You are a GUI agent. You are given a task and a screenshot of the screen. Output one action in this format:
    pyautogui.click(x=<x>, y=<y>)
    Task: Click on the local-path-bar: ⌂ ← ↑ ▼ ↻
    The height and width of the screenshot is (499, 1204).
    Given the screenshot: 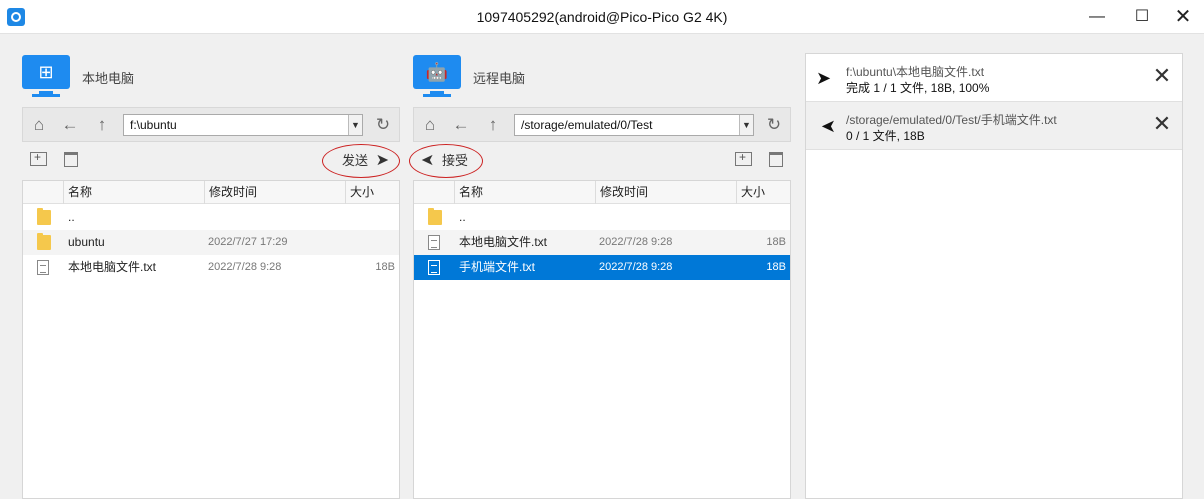 What is the action you would take?
    pyautogui.click(x=211, y=124)
    